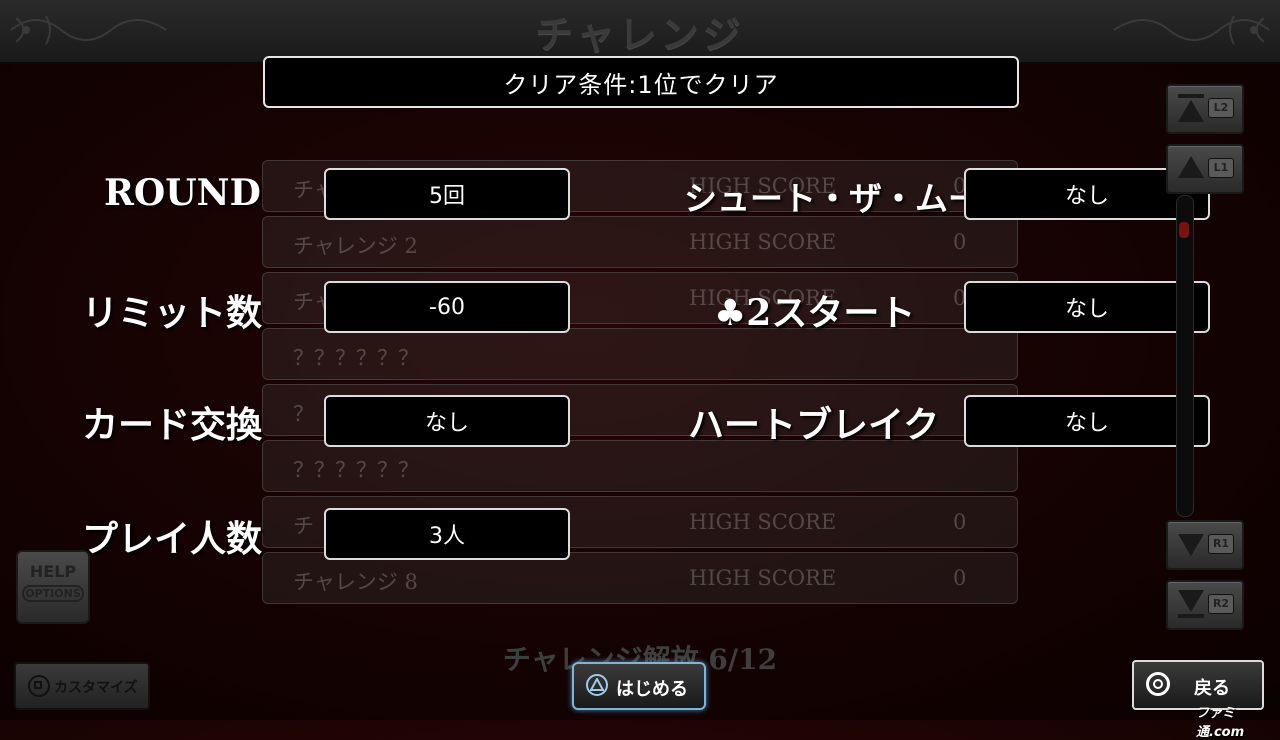 The image size is (1280, 740). I want to click on challenge-name: ？, so click(303, 414).